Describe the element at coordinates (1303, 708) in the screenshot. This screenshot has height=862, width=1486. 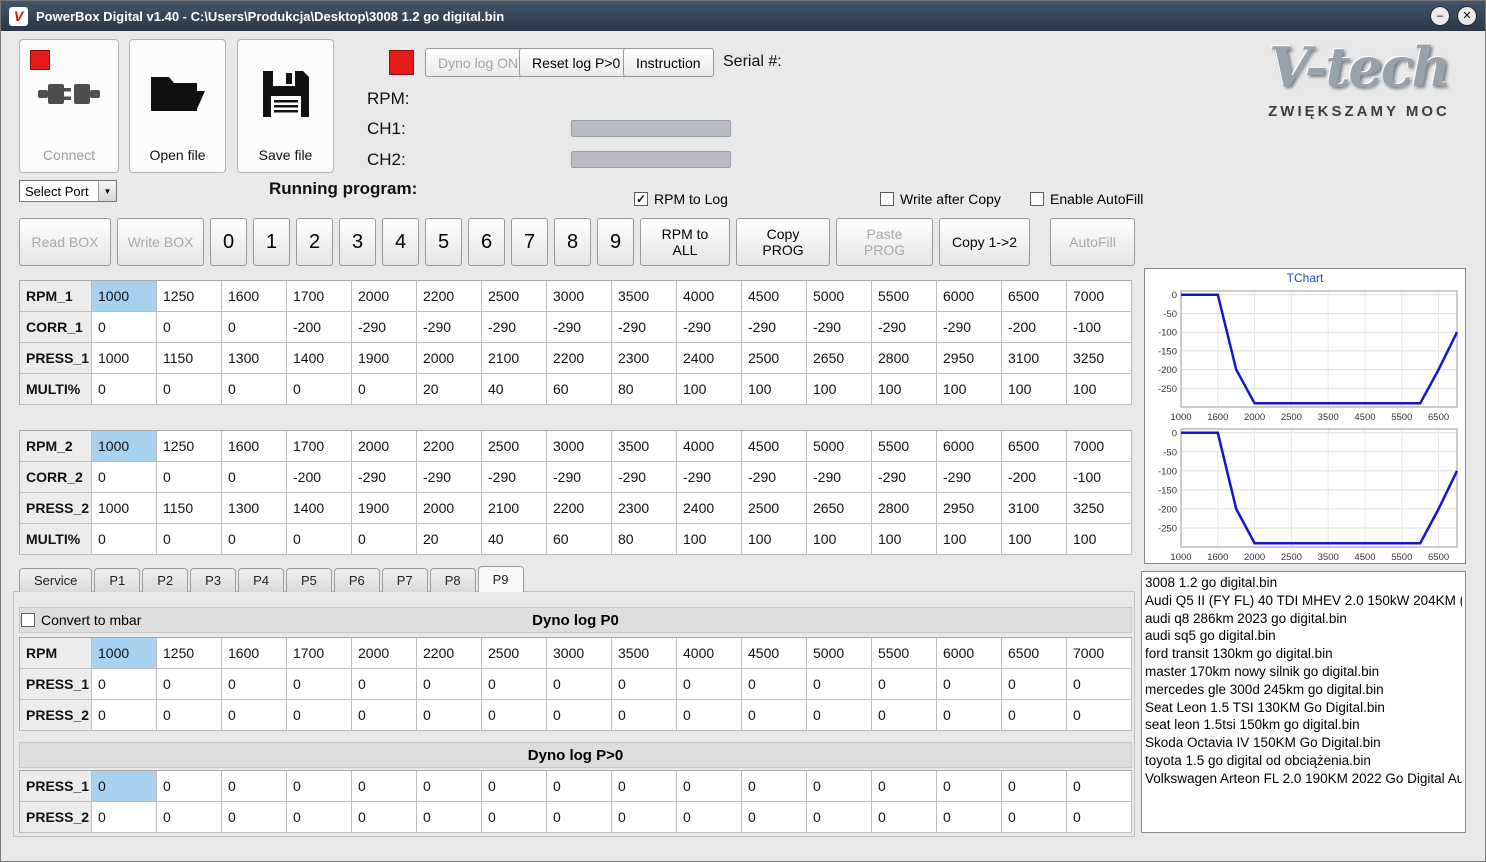
I see `file-item: Seat Leon 1.5 TSI 130KM Go Digital.bin` at that location.